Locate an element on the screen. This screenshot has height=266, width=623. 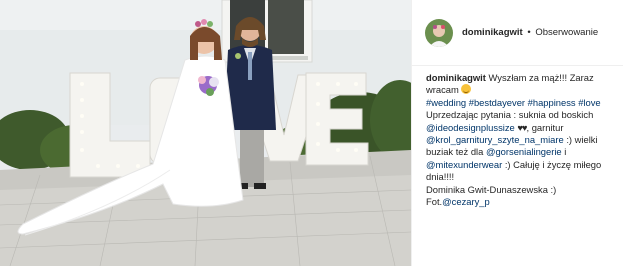
caption-hashtags-line: #wedding #bestdayever #happiness #love is located at coordinates (523, 103).